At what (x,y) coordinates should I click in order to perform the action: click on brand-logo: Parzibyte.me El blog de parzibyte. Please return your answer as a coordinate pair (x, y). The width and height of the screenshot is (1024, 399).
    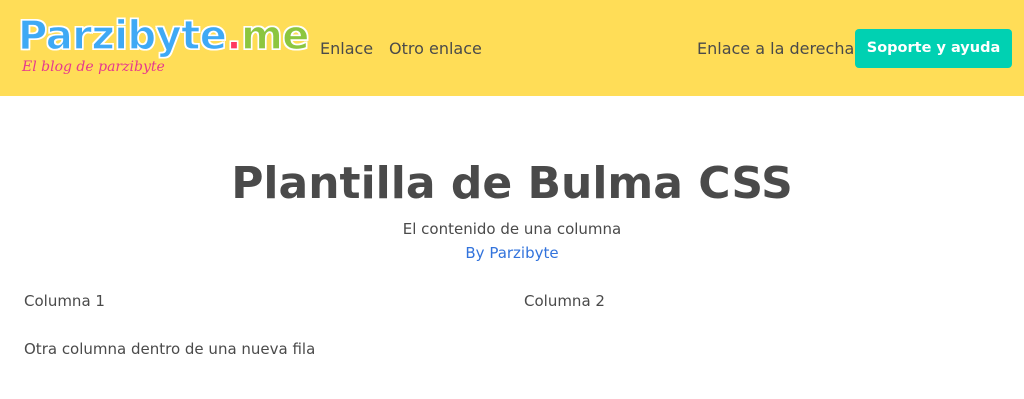
    Looking at the image, I should click on (163, 45).